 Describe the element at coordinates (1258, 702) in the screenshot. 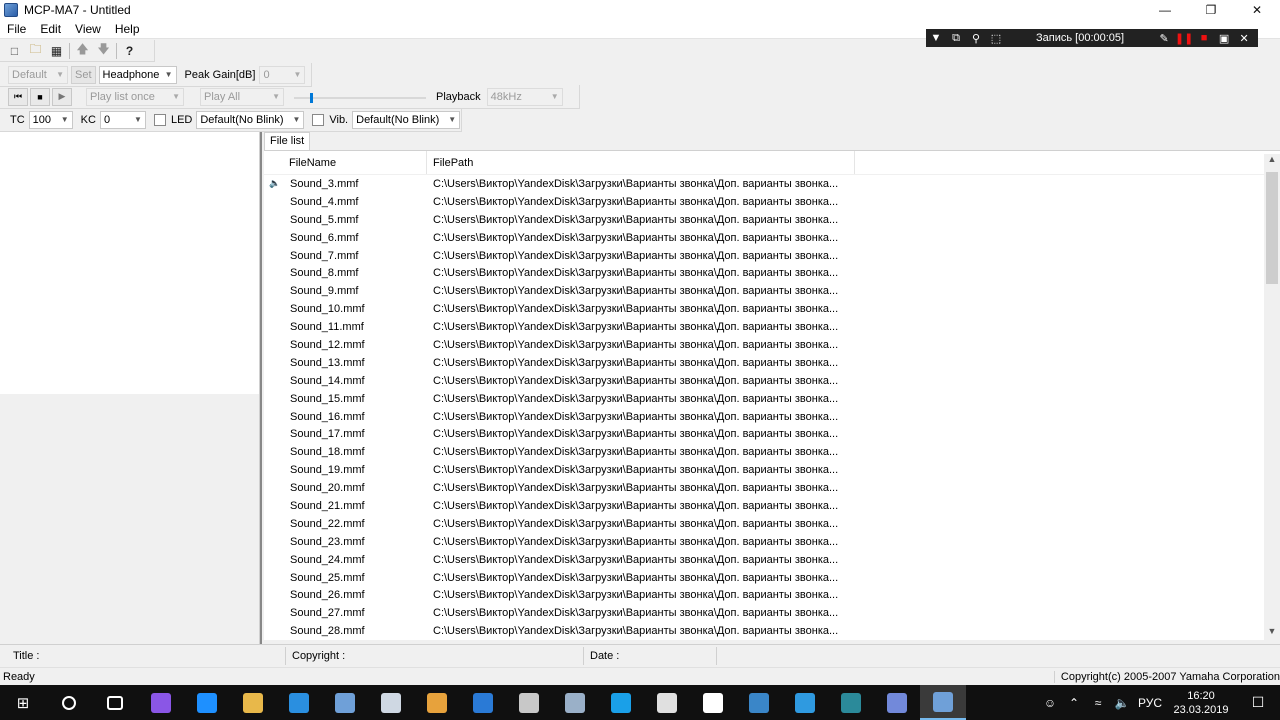

I see `notifications-icon: ☐` at that location.